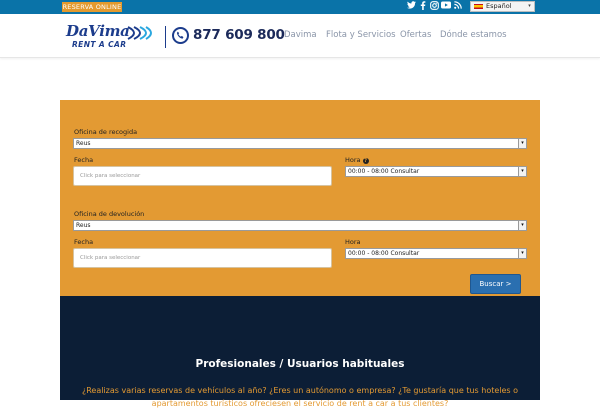  Describe the element at coordinates (99, 44) in the screenshot. I see `logo-tagline: RENT A CAR` at that location.